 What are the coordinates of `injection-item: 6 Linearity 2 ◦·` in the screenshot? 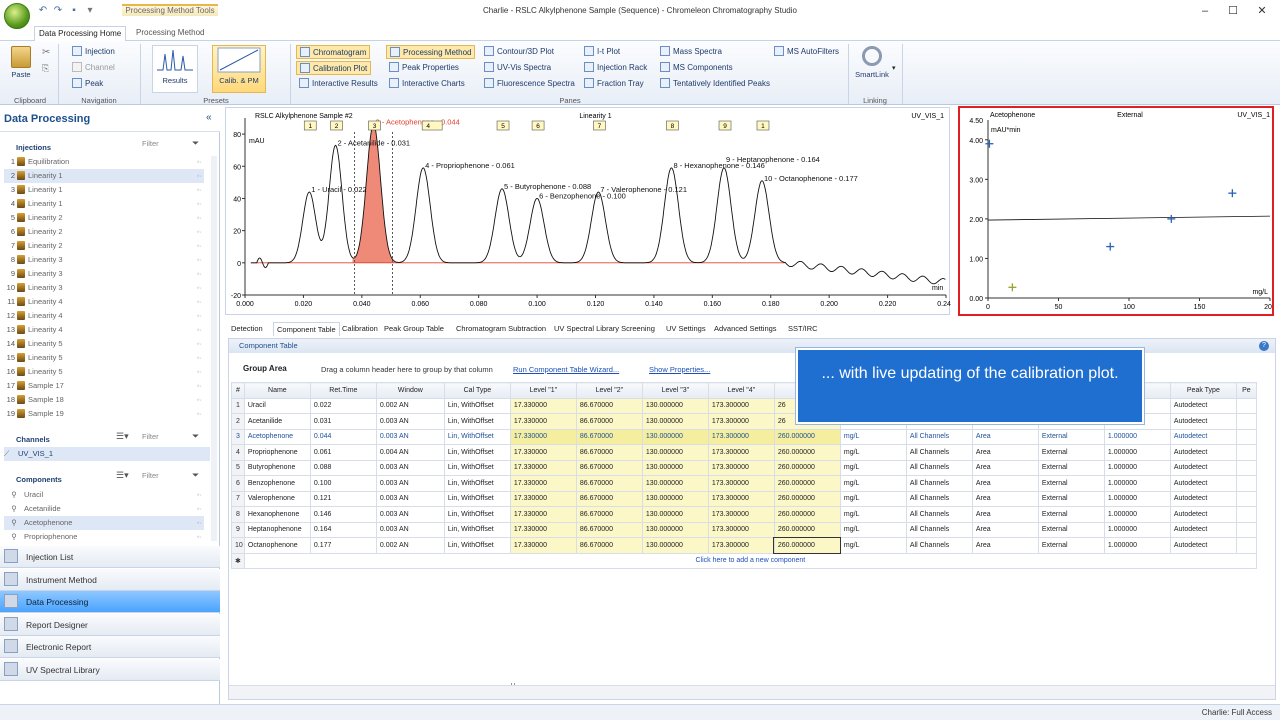 It's located at (104, 232).